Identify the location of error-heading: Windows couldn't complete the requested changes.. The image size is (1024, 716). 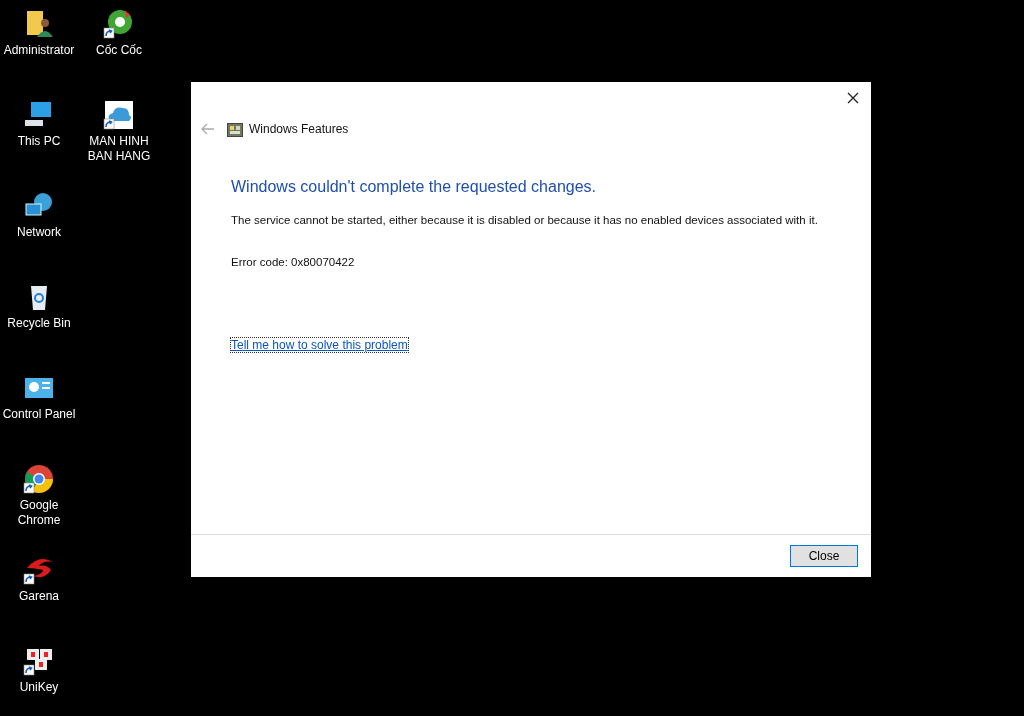
(414, 187).